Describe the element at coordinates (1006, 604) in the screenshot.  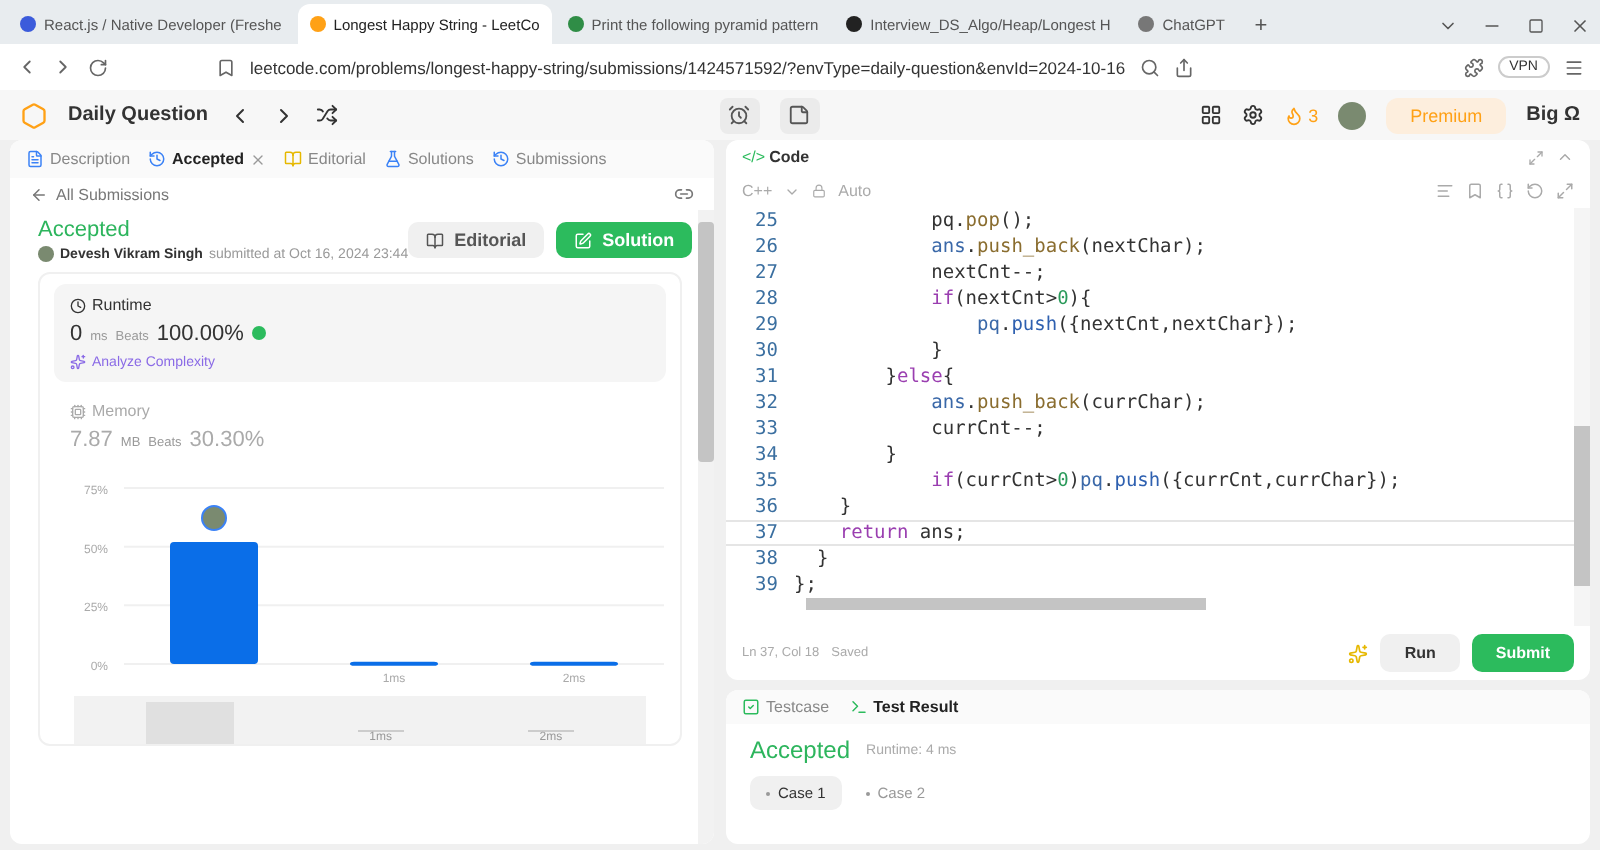
I see `horizontal-scrollbar` at that location.